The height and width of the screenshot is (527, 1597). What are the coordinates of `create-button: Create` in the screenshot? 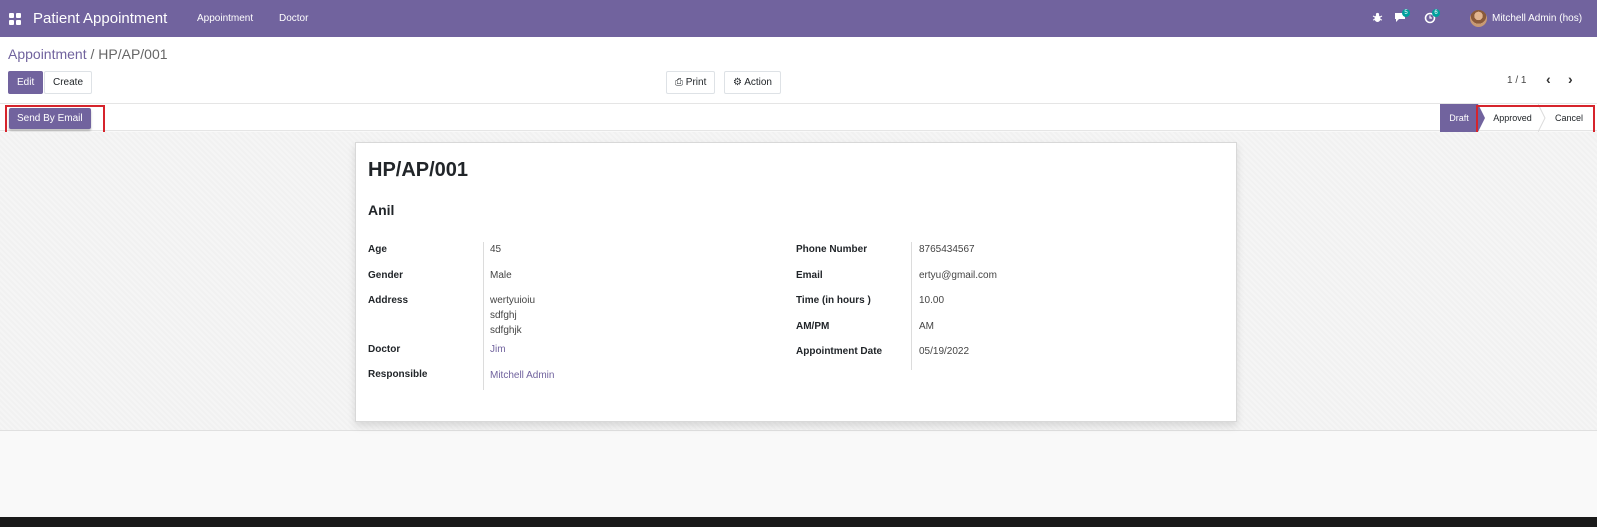 It's located at (68, 82).